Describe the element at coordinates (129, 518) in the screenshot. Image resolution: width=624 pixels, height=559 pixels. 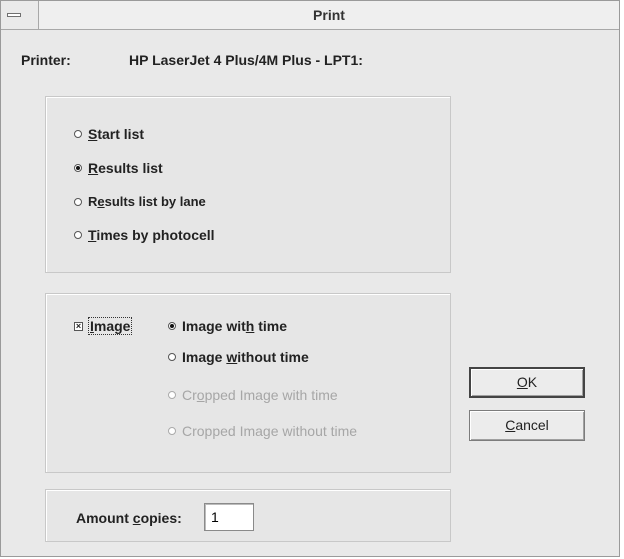
I see `copies-label: Amount copies:` at that location.